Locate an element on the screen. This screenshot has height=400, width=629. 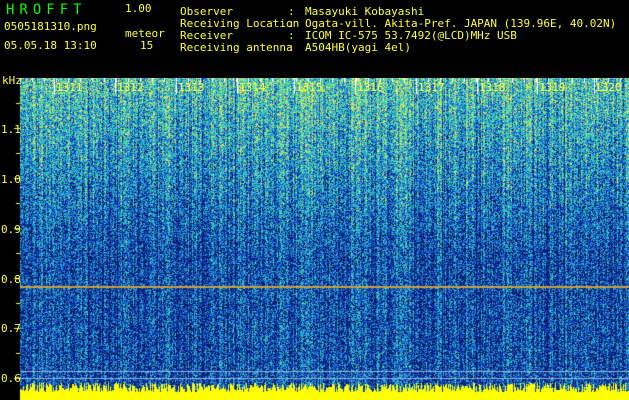
y-tick-label: 0.9 is located at coordinates (11, 229).